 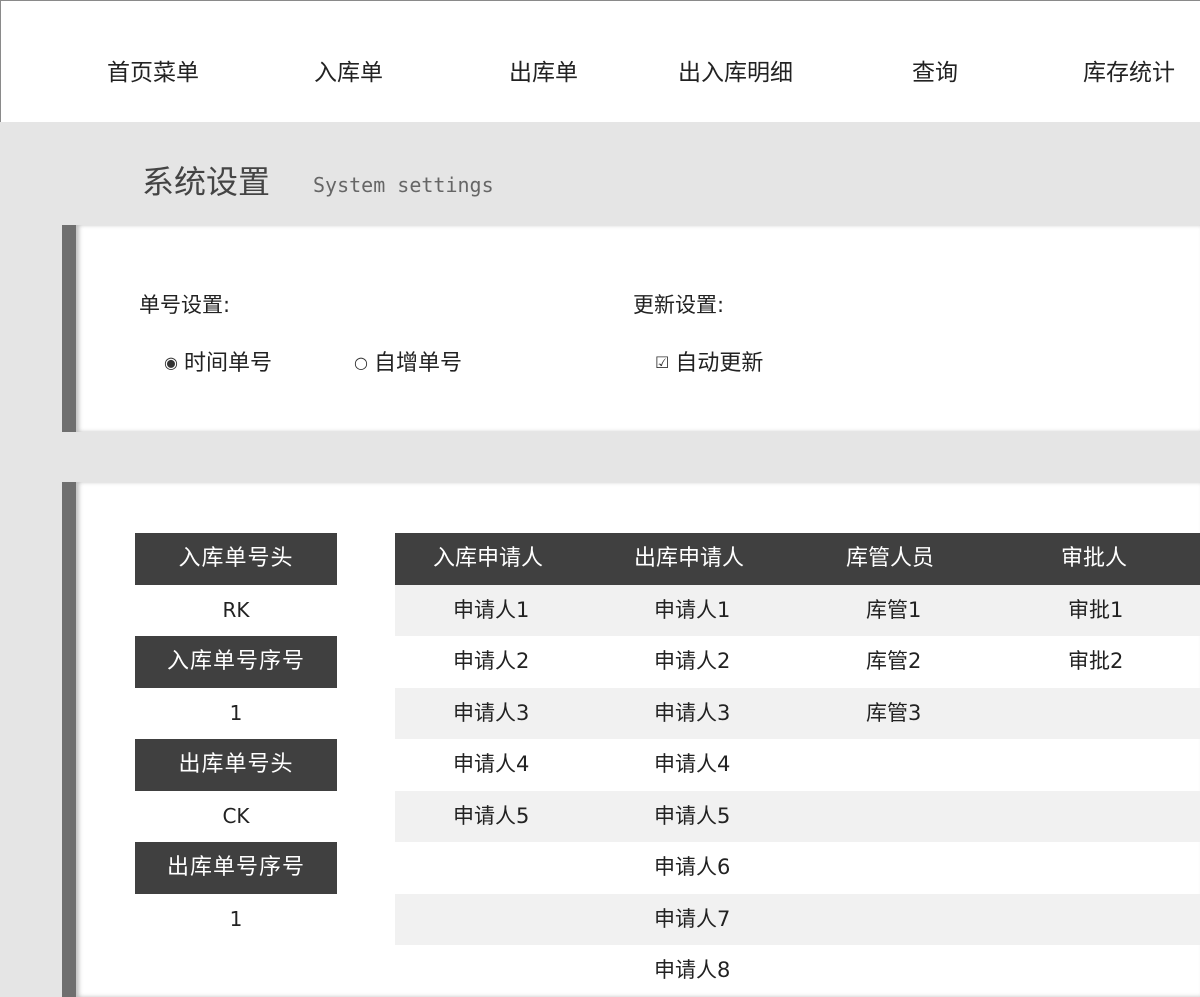 I want to click on nav-item-inout-details: 出入库明细, so click(x=735, y=73).